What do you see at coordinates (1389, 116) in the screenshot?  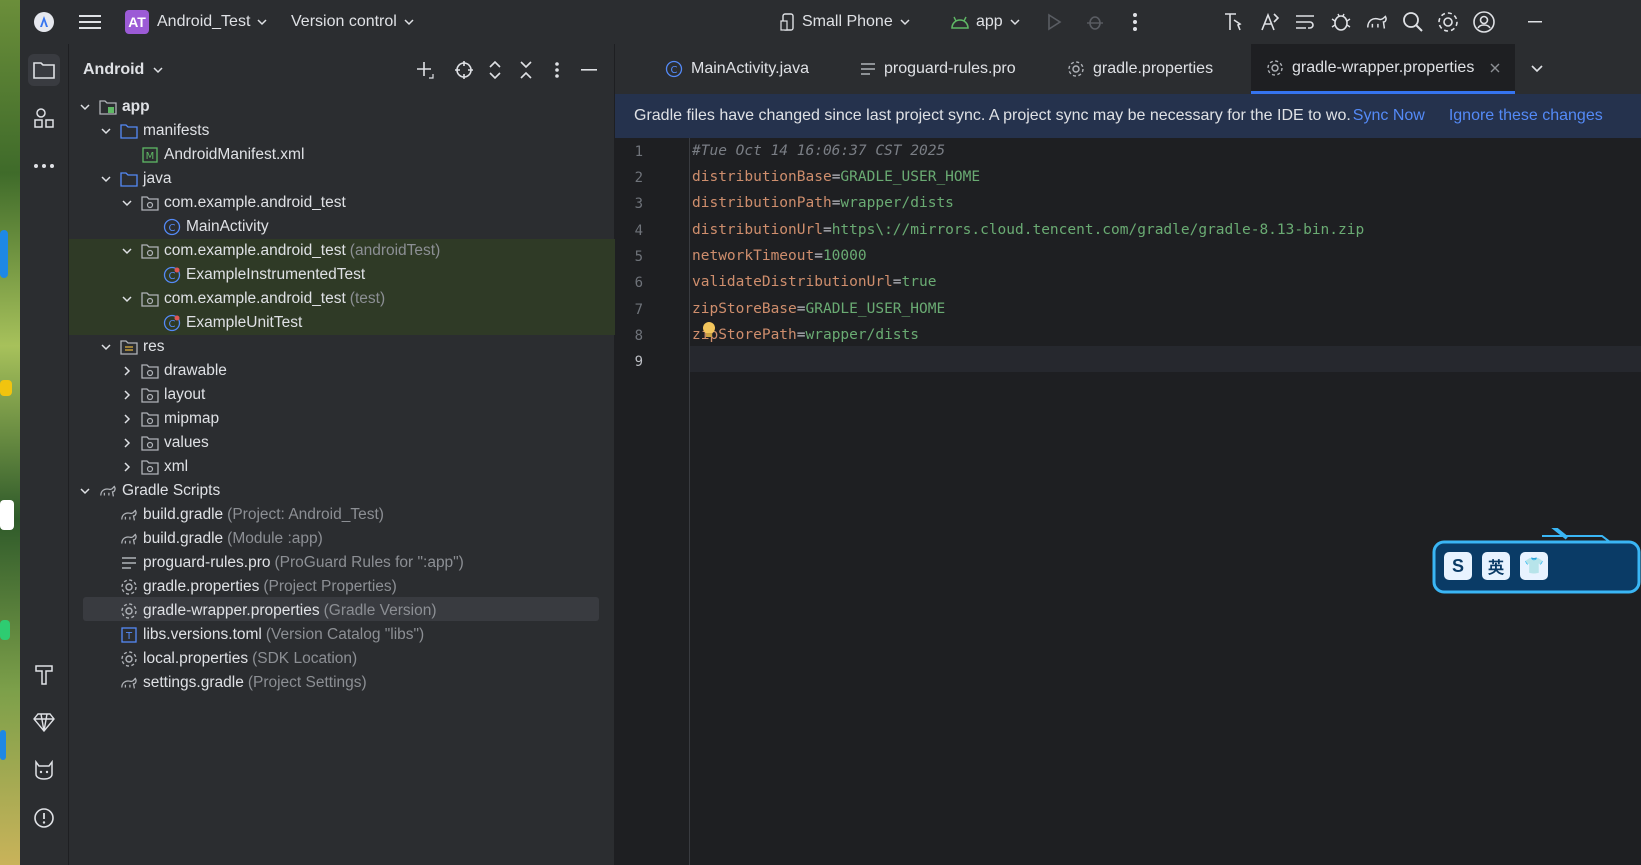 I see `sync-now-link: Sync Now` at bounding box center [1389, 116].